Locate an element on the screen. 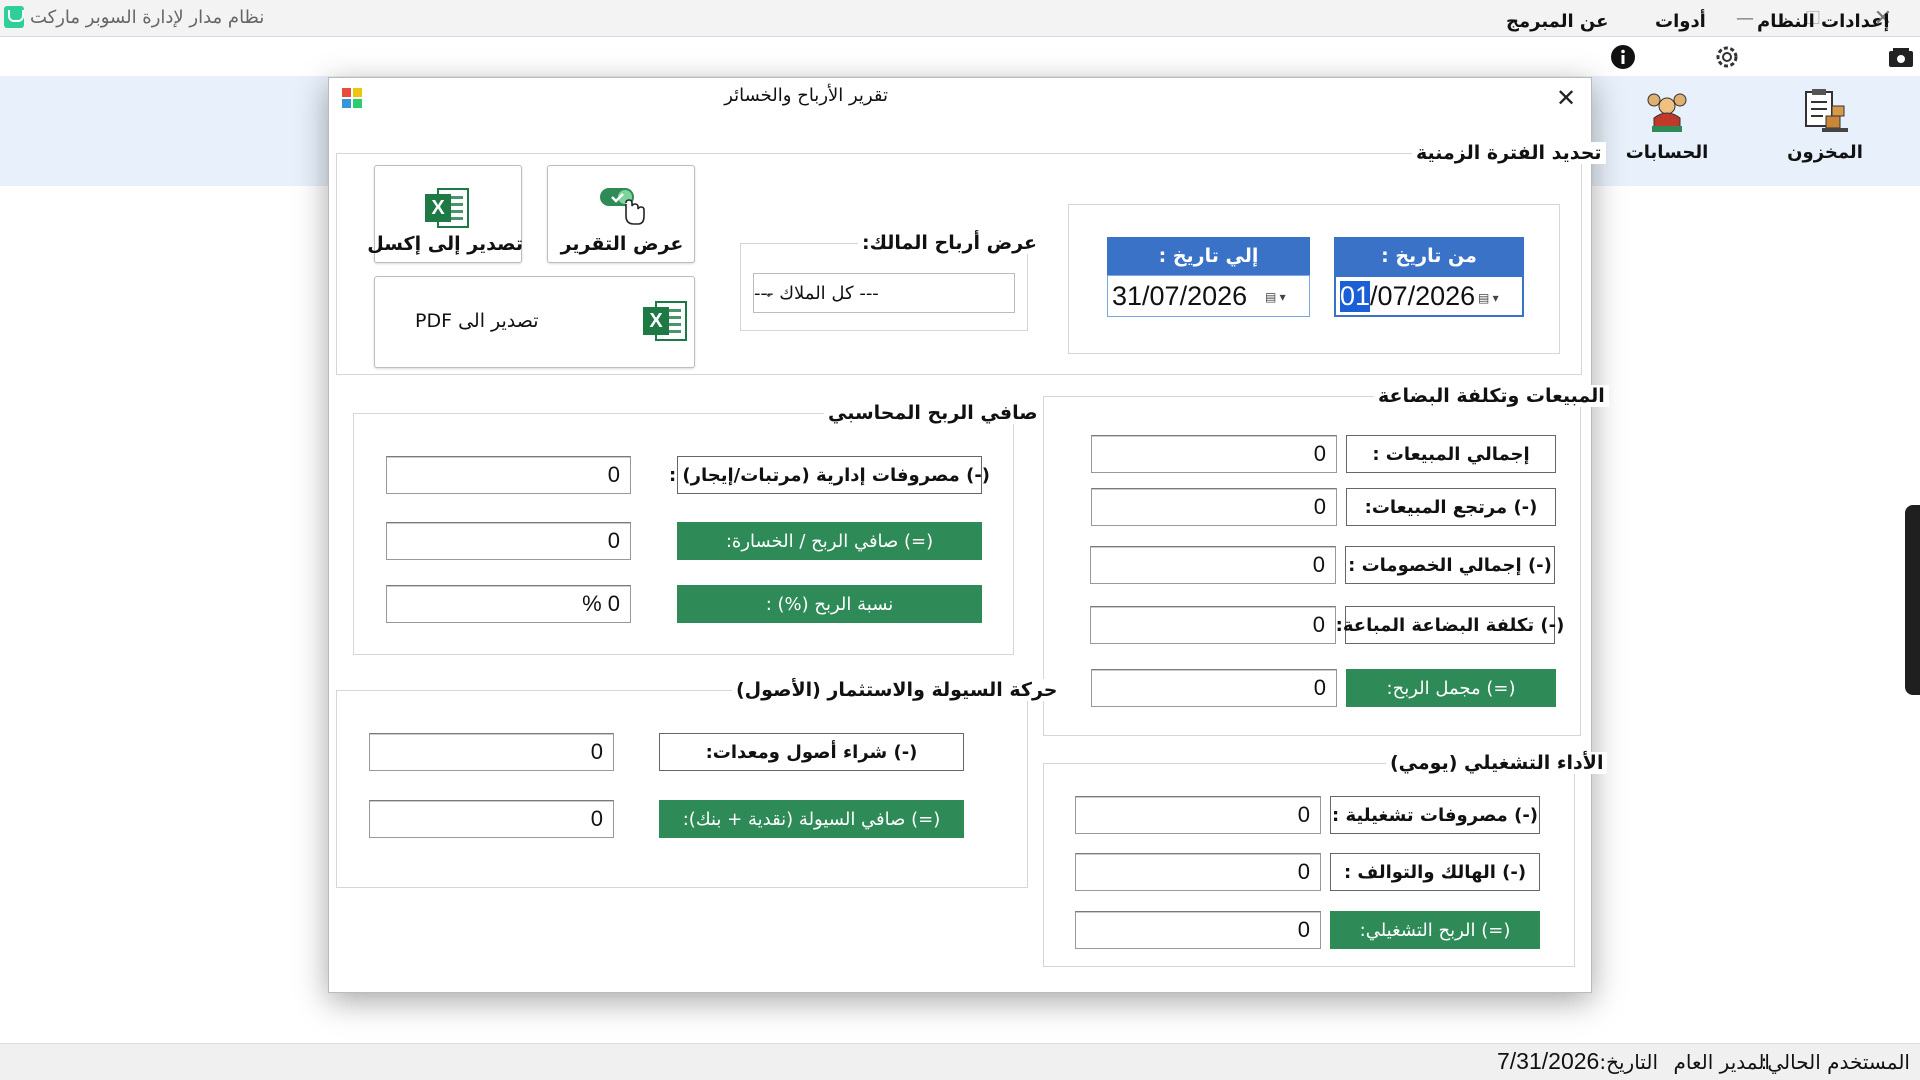 This screenshot has width=1920, height=1080. status-user-label: المستخدم الحالي: is located at coordinates (1835, 1062).